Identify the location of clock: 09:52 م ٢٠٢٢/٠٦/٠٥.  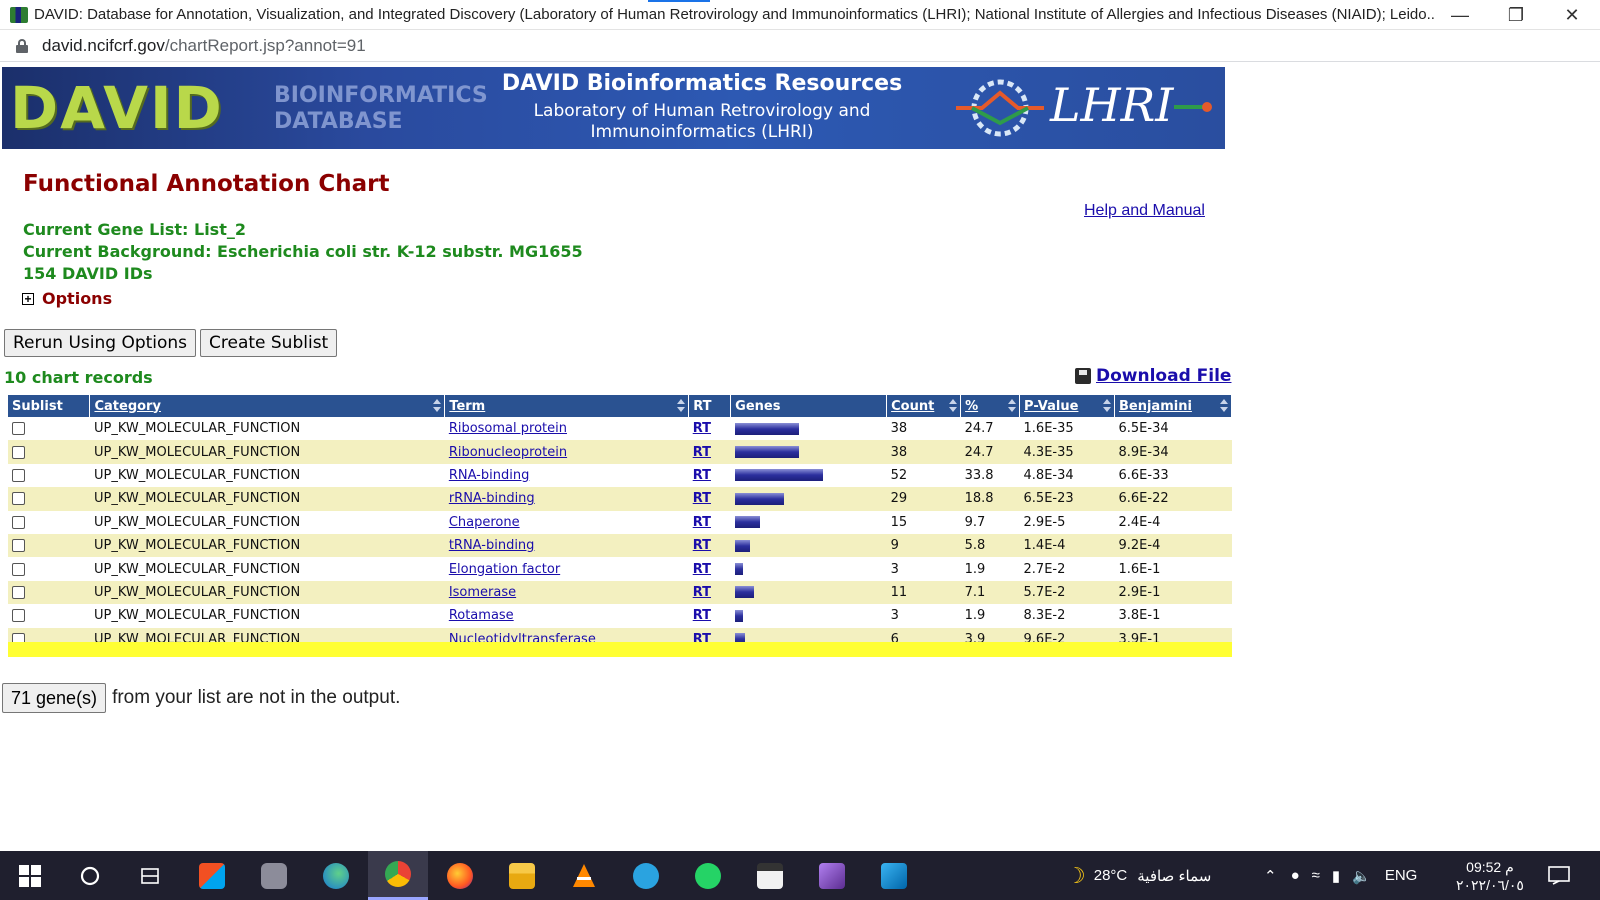
(1490, 875).